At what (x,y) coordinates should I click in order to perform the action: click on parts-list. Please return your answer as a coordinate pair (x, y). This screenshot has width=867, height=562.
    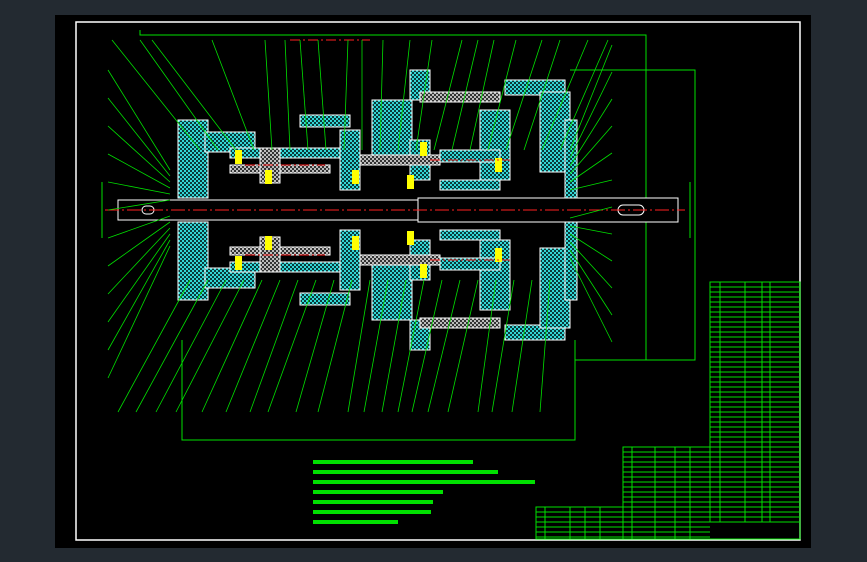
    Looking at the image, I should click on (711, 493).